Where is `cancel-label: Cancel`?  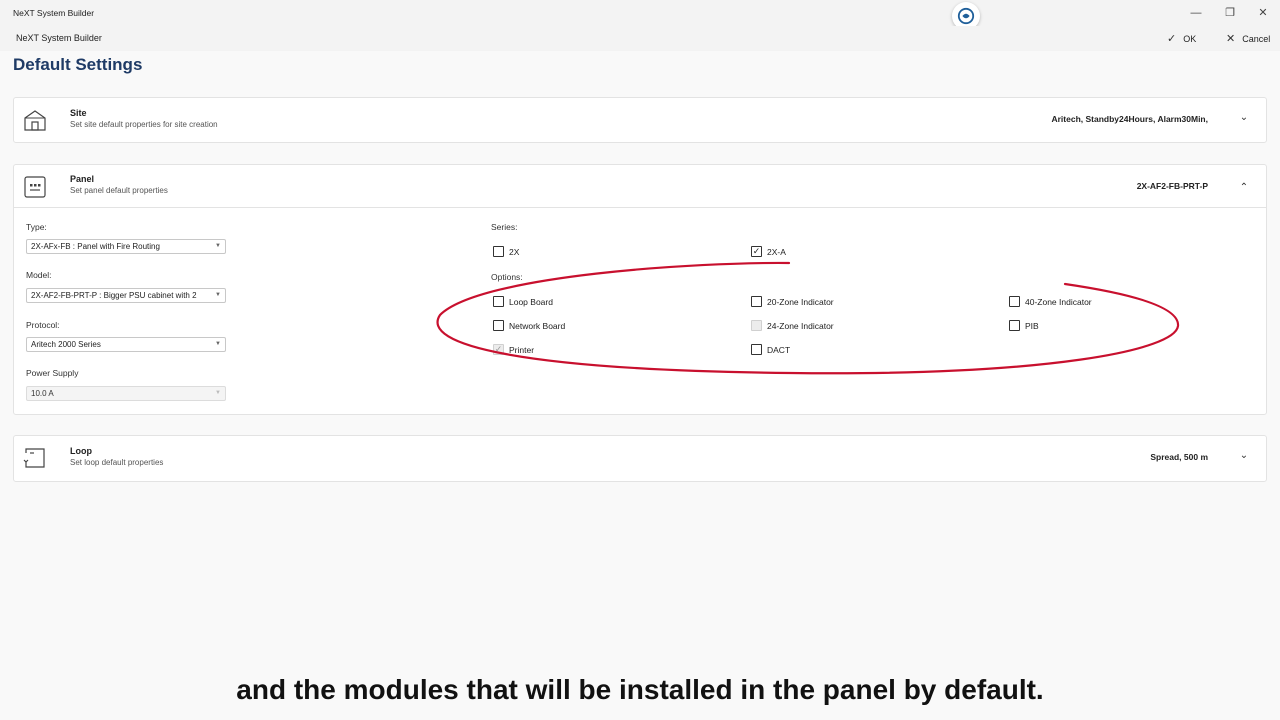
cancel-label: Cancel is located at coordinates (1256, 38).